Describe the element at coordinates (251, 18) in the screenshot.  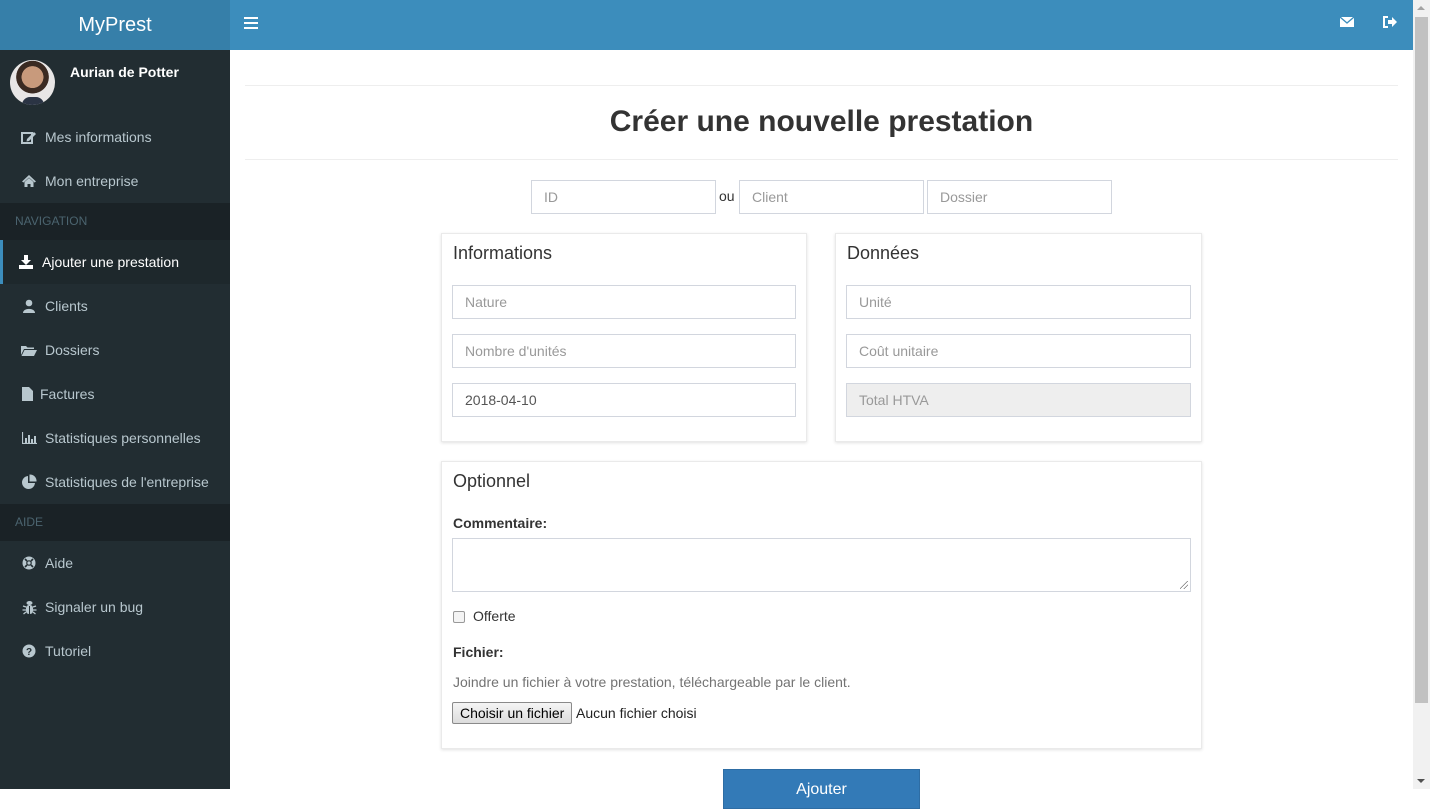
I see `bars-icon` at that location.